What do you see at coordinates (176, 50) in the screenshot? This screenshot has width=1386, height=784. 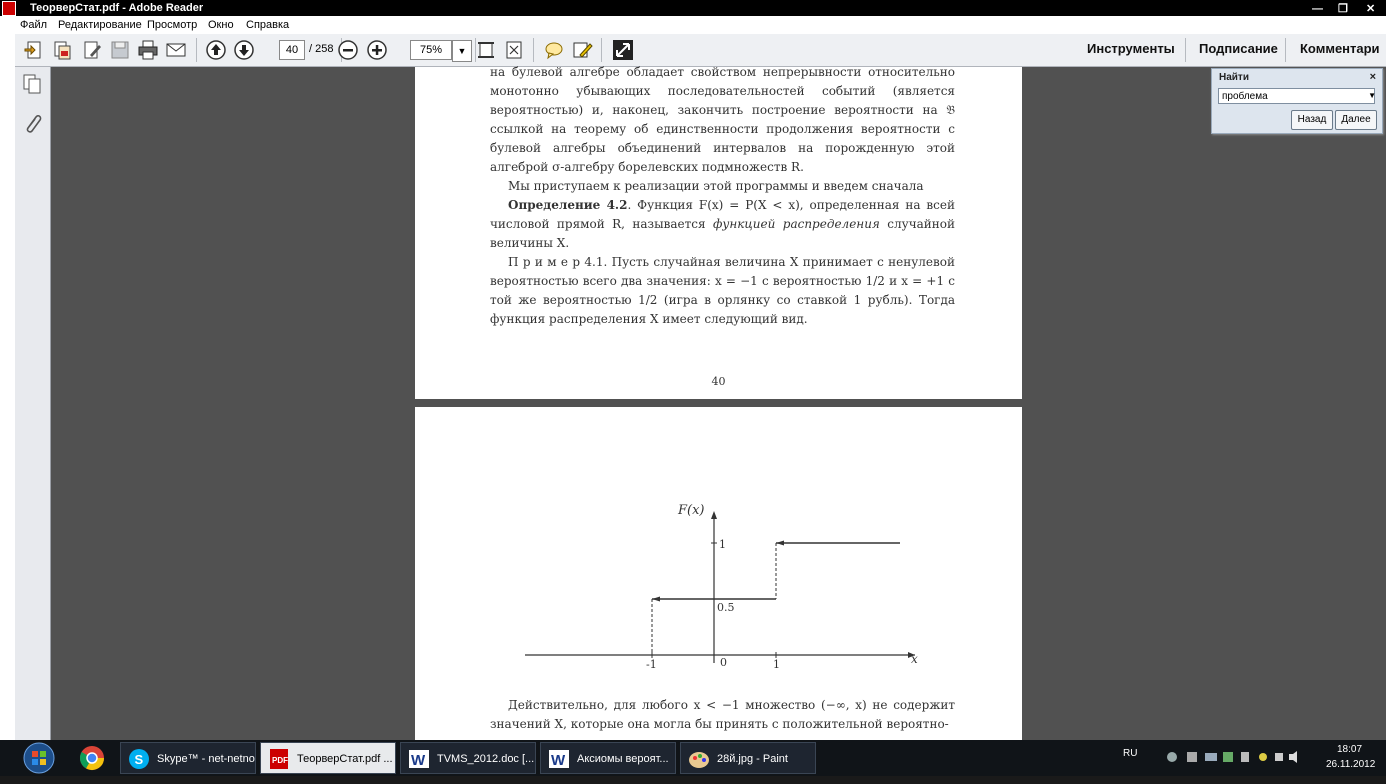 I see `email-icon` at bounding box center [176, 50].